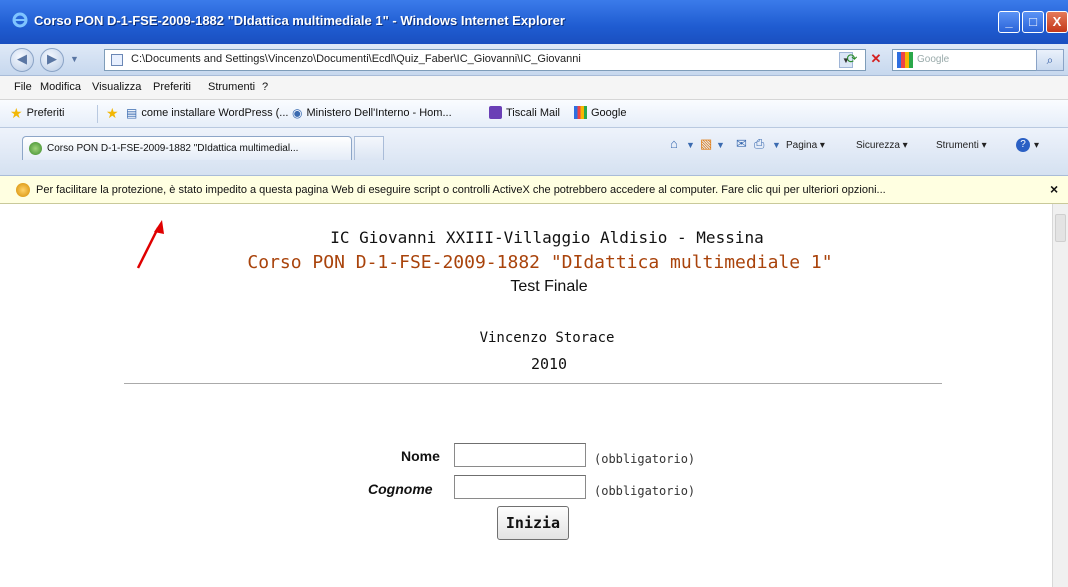 The width and height of the screenshot is (1068, 587). I want to click on close-icon: X, so click(1057, 21).